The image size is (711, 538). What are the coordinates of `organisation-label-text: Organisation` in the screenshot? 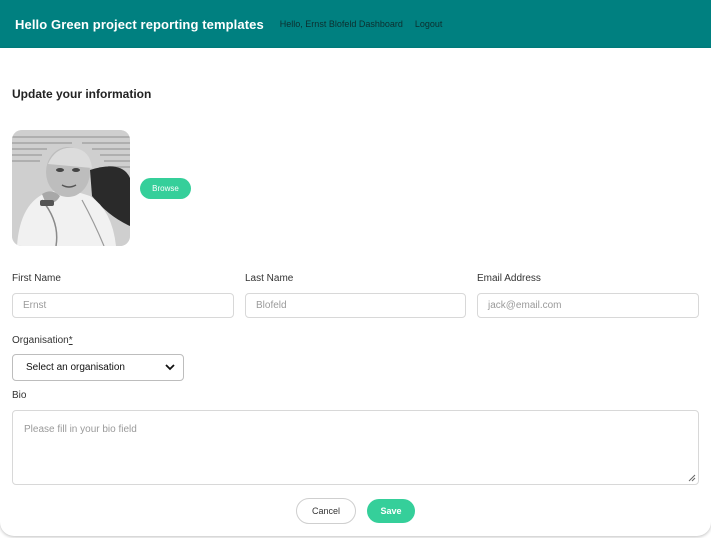 It's located at (40, 340).